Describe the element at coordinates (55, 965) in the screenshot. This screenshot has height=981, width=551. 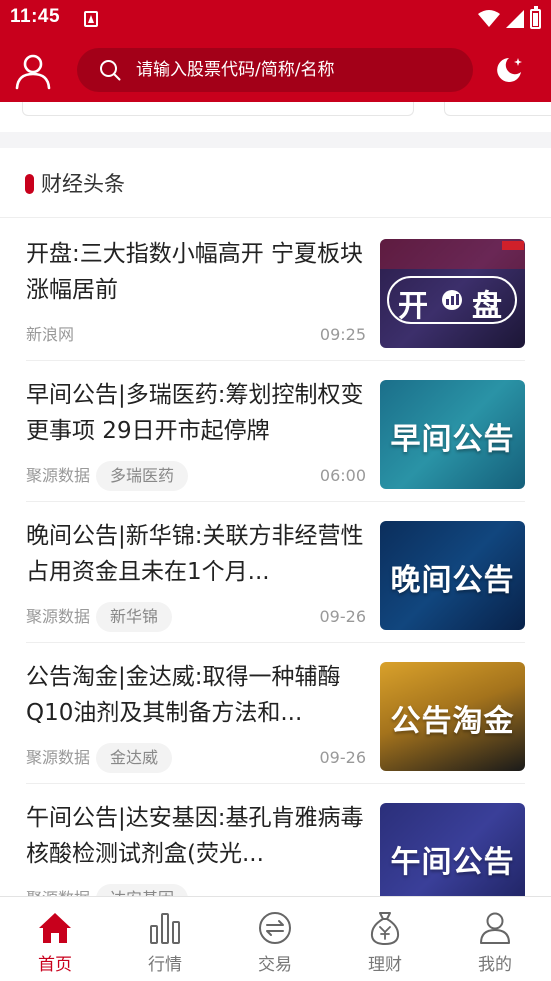
I see `nav-label: 首页` at that location.